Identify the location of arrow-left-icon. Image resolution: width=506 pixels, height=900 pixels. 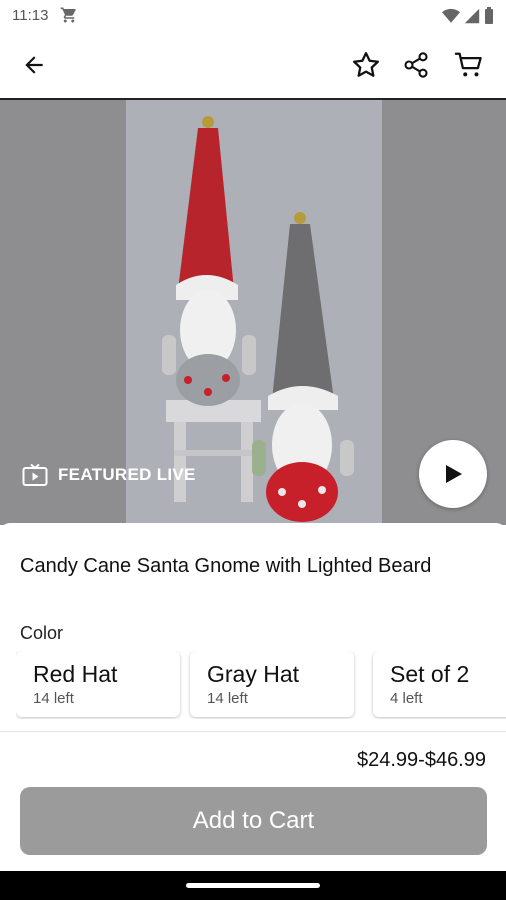
(34, 65).